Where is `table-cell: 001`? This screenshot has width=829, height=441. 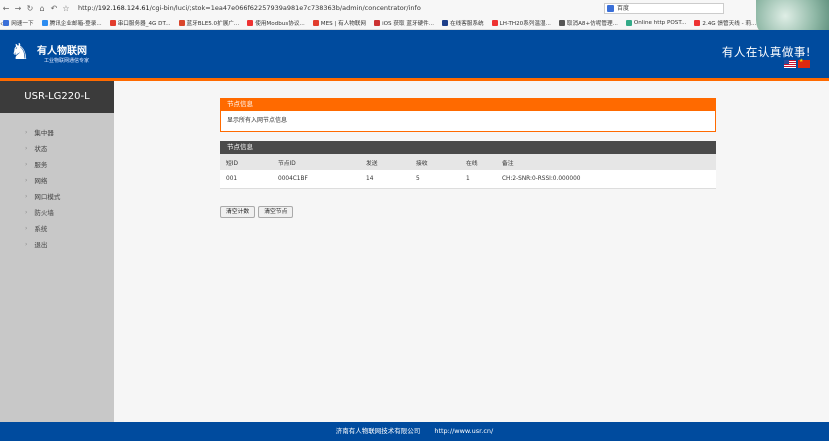
table-cell: 001 is located at coordinates (246, 179).